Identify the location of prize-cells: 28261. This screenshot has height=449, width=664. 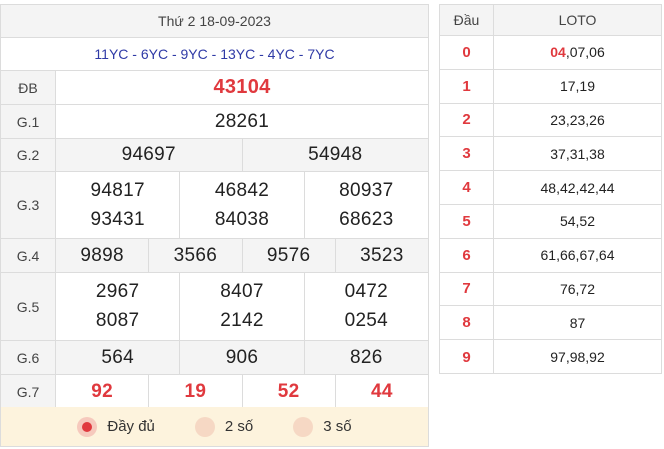
(241, 121).